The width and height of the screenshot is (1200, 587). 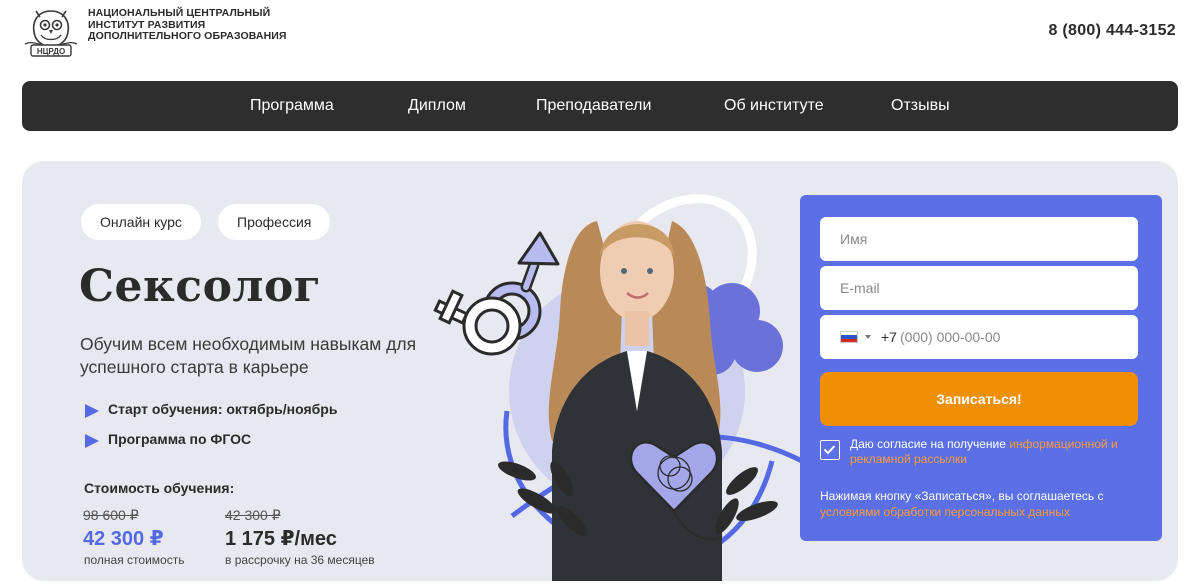 What do you see at coordinates (180, 439) in the screenshot?
I see `bullet-text: Программа по ФГОС` at bounding box center [180, 439].